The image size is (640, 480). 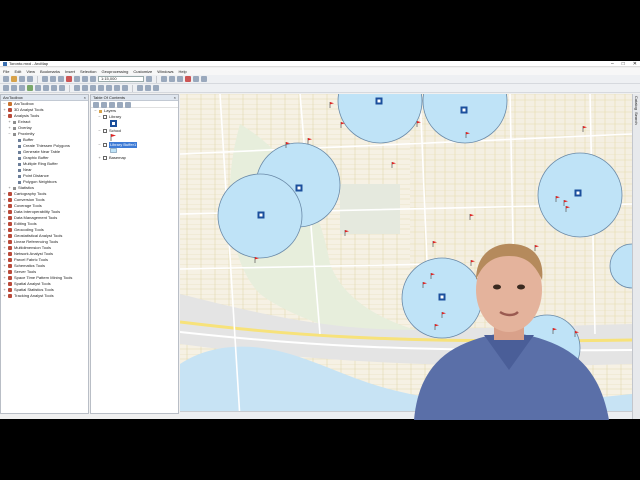 What do you see at coordinates (93, 88) in the screenshot?
I see `select-elements-icon` at bounding box center [93, 88].